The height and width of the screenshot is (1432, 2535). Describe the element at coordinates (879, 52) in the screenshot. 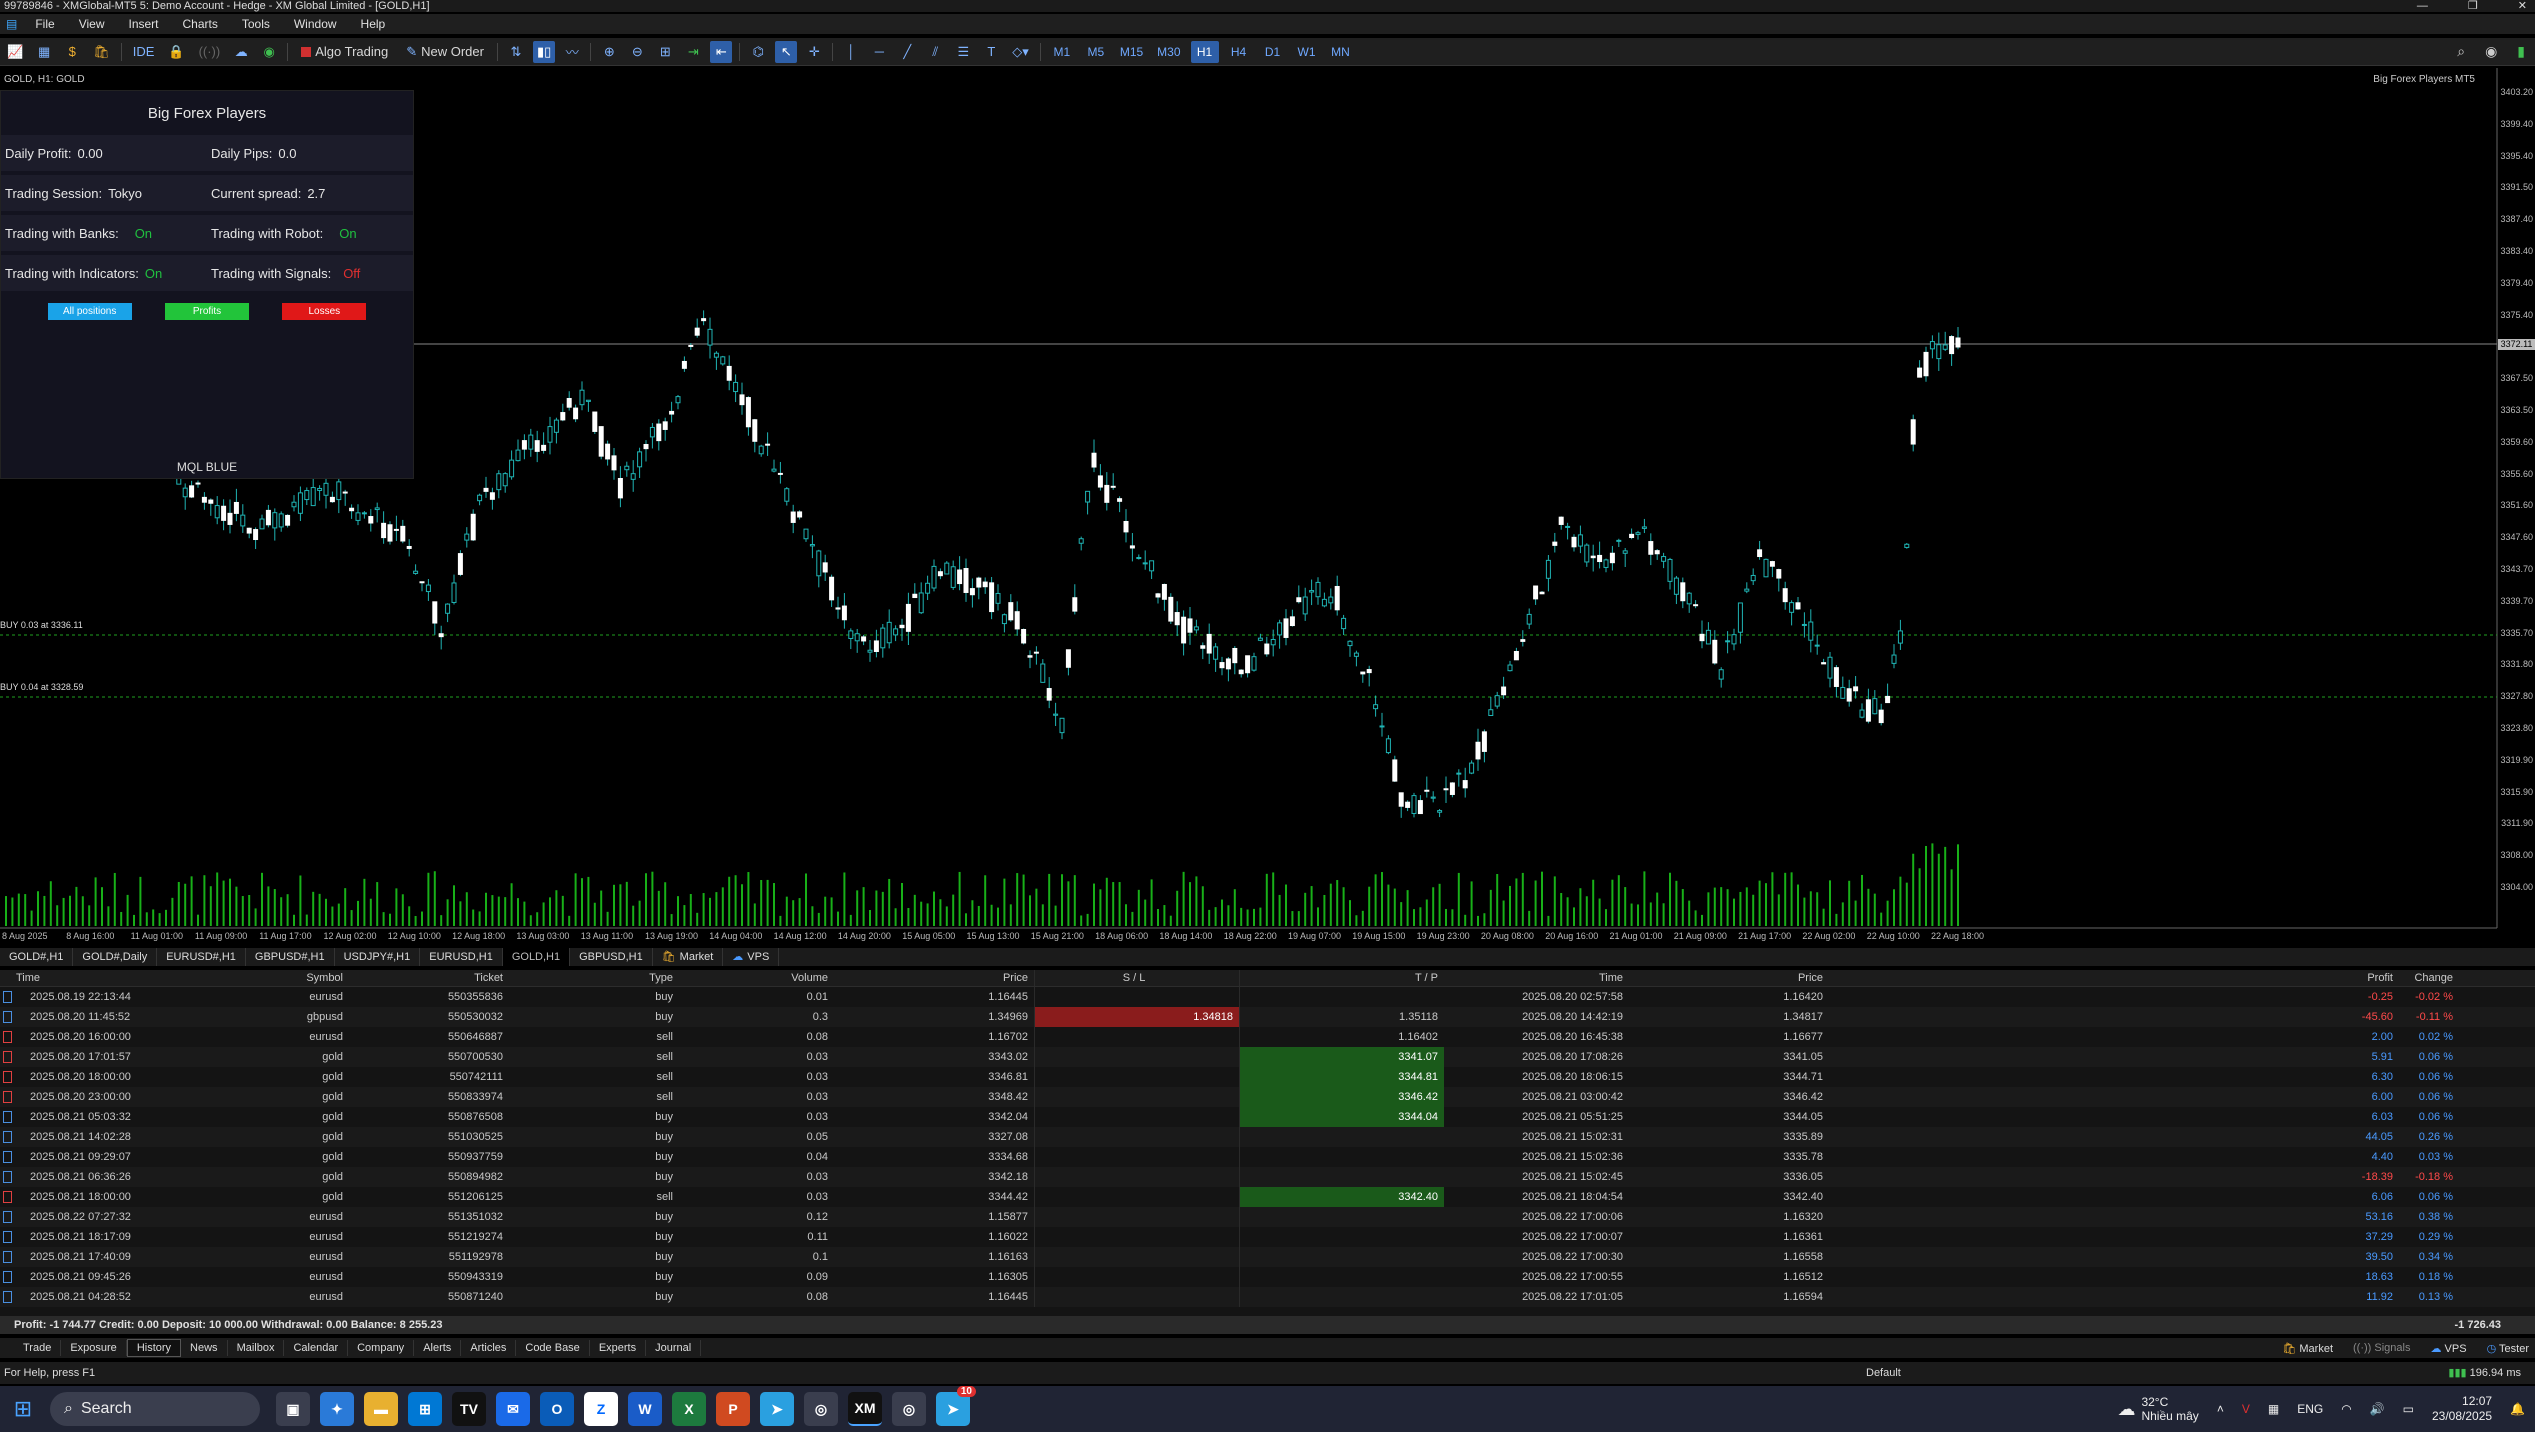

I see `horizontal-line-icon: ─` at that location.